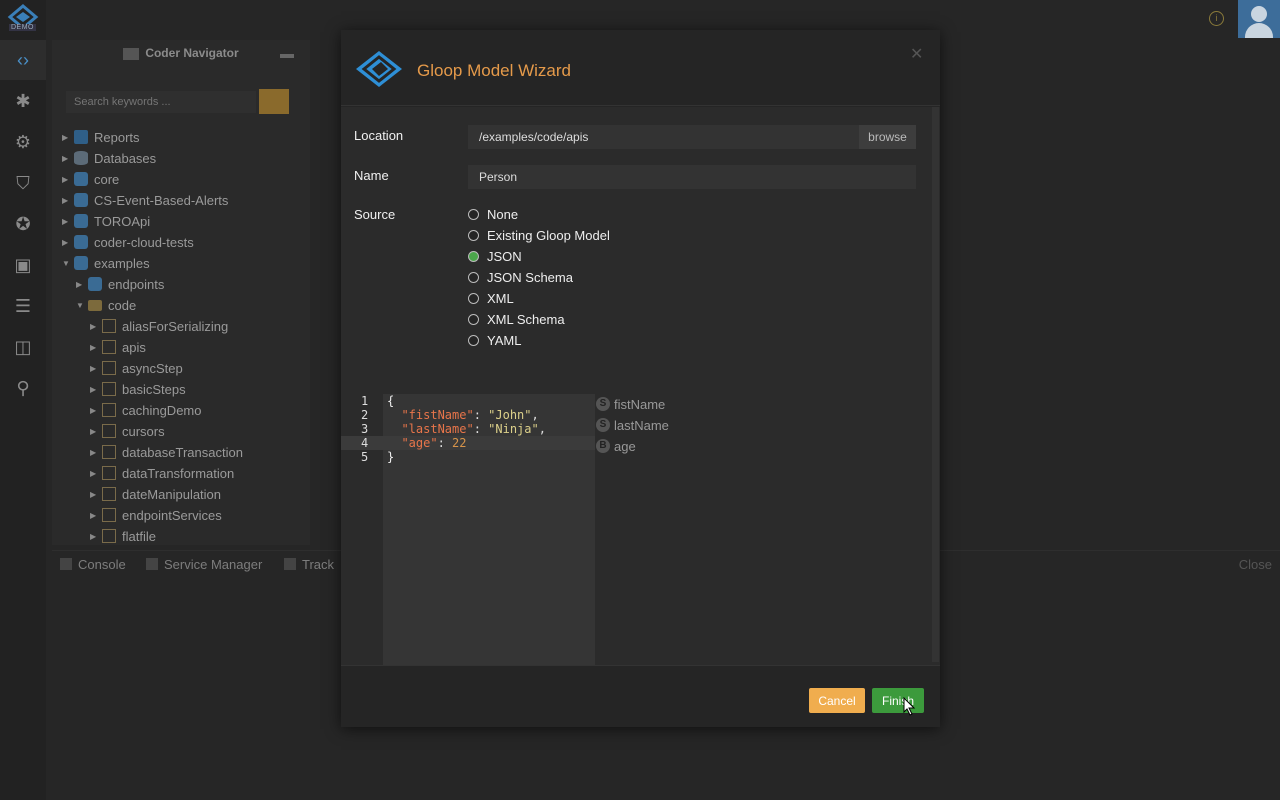  What do you see at coordinates (1216, 18) in the screenshot?
I see `info-icon: i` at bounding box center [1216, 18].